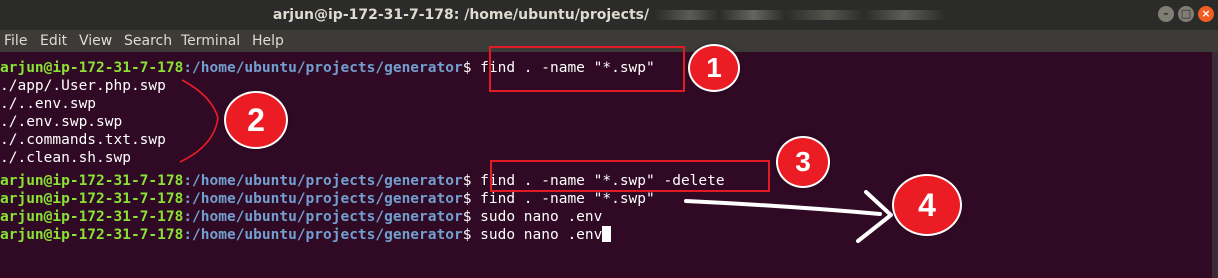 The width and height of the screenshot is (1218, 278). I want to click on annotation-badge-2: 2, so click(256, 120).